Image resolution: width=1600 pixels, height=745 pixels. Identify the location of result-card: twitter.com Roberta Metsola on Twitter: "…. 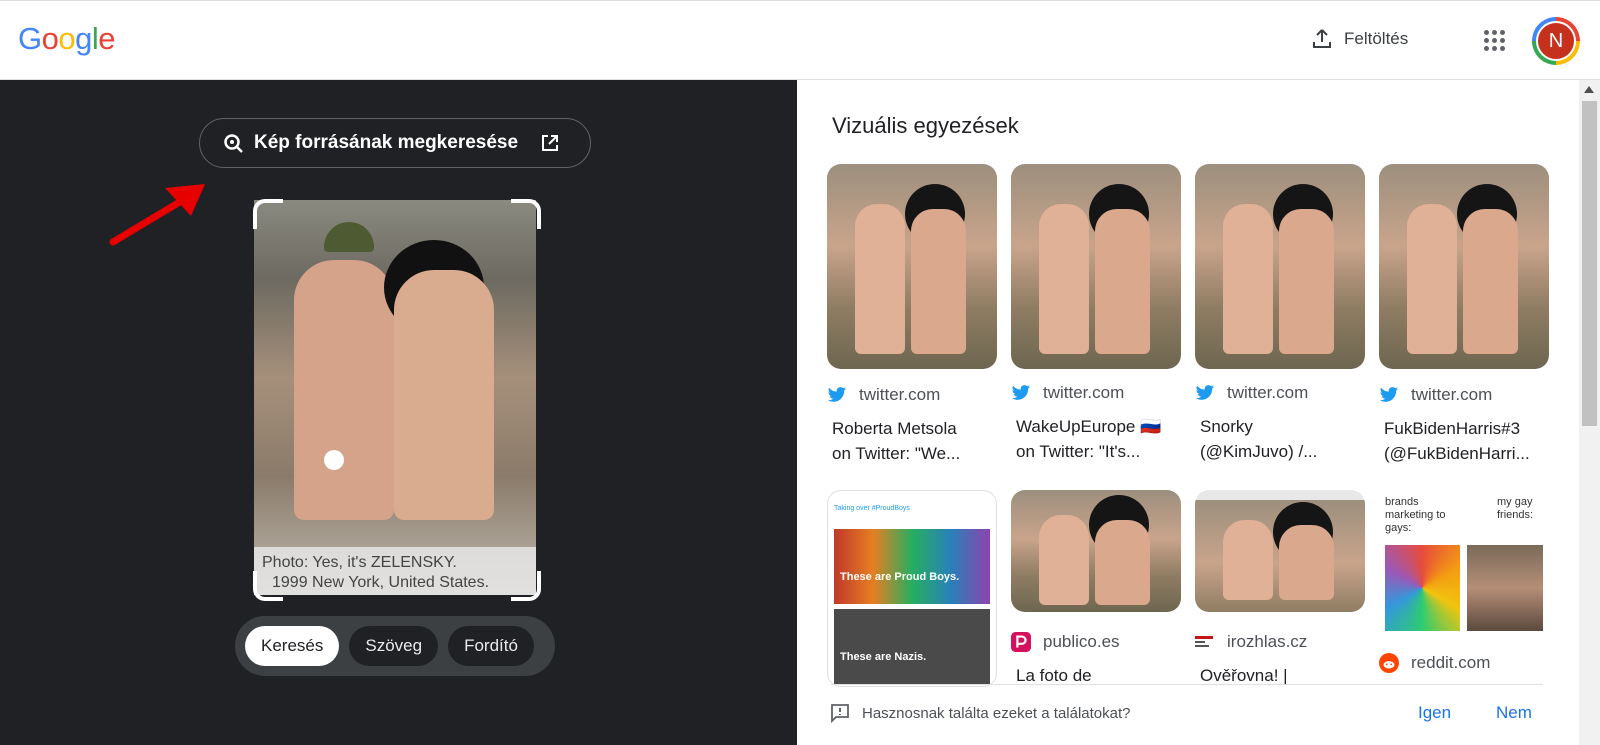
(912, 315).